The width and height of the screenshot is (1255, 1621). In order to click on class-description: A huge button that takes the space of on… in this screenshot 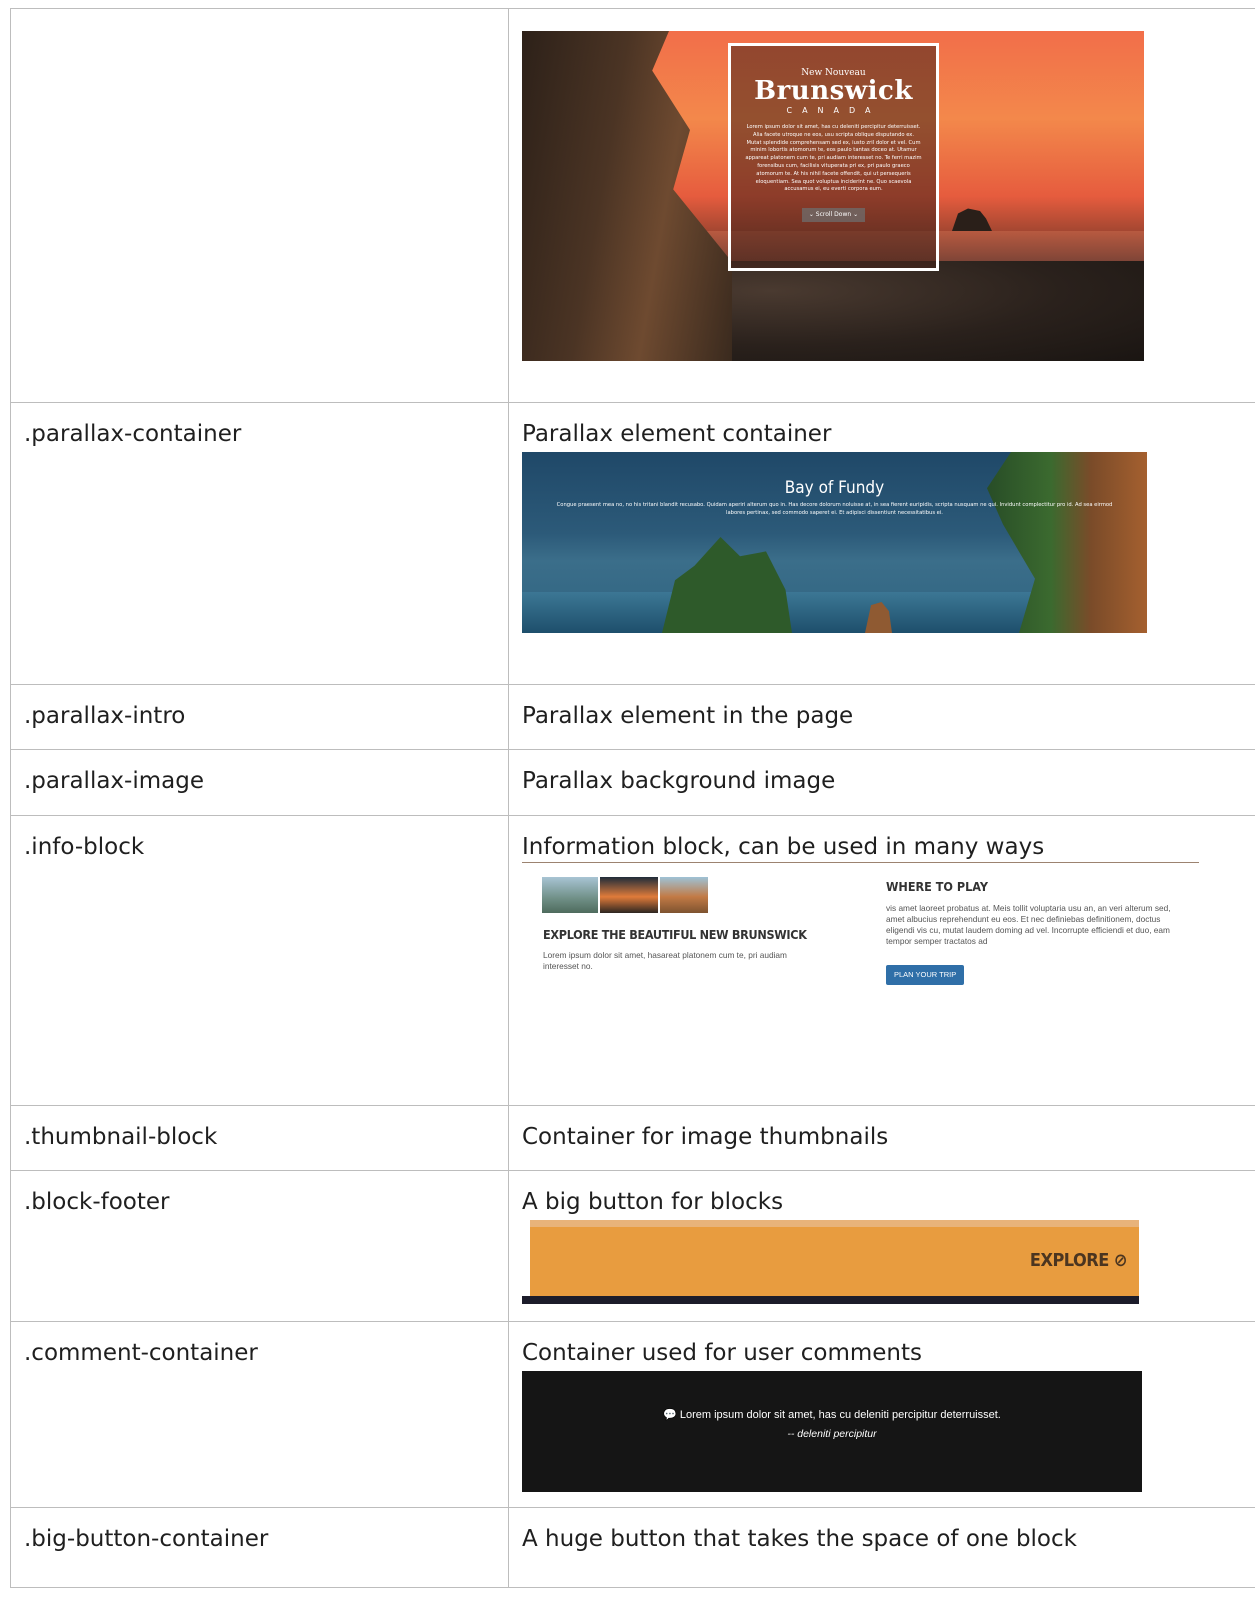, I will do `click(799, 1539)`.